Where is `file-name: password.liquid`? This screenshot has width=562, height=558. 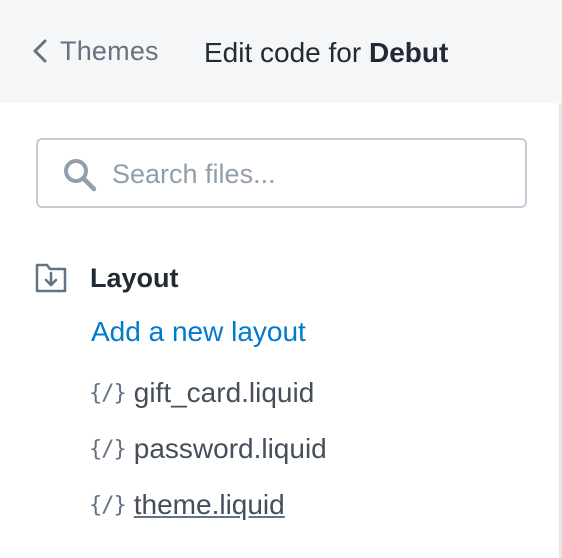 file-name: password.liquid is located at coordinates (230, 448).